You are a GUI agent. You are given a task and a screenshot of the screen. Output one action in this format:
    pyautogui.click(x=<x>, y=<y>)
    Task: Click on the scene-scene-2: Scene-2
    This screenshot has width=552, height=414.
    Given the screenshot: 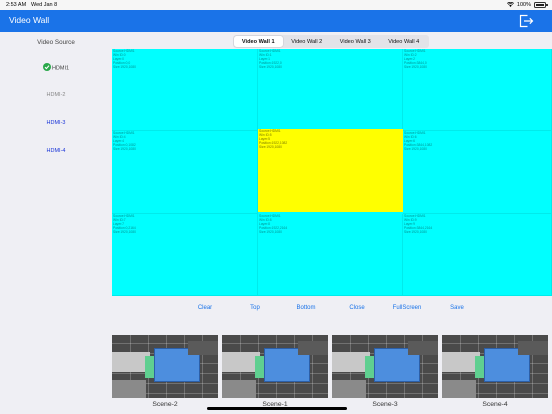 What is the action you would take?
    pyautogui.click(x=165, y=374)
    